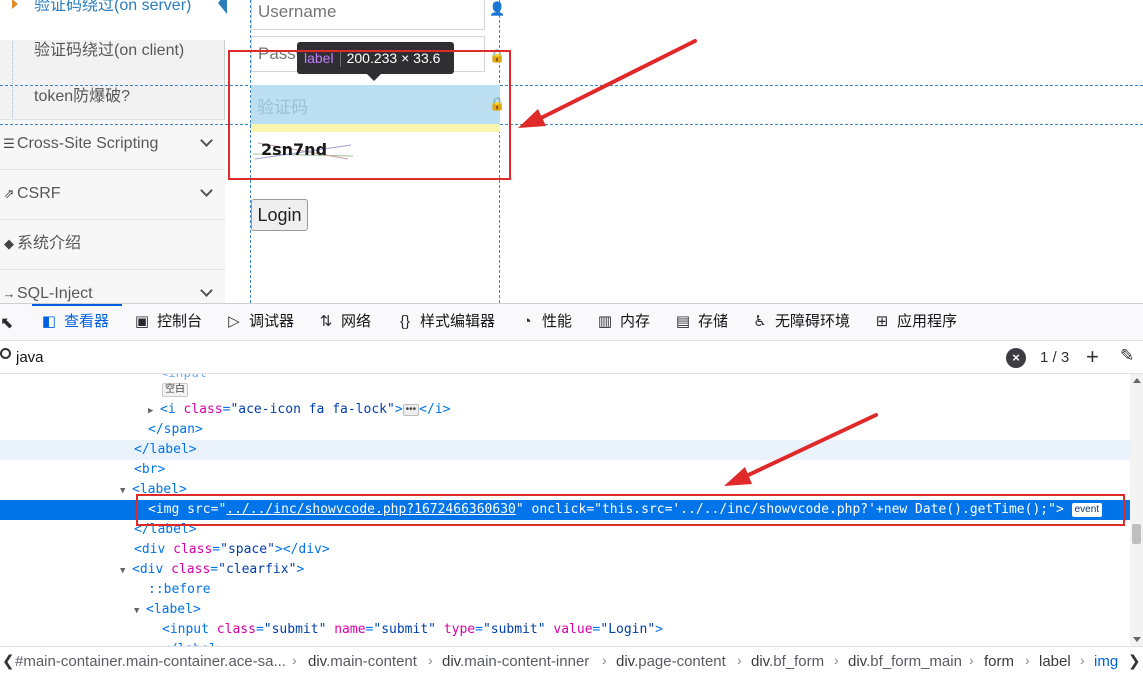  Describe the element at coordinates (6, 323) in the screenshot. I see `element-picker-icon: ⬉` at that location.